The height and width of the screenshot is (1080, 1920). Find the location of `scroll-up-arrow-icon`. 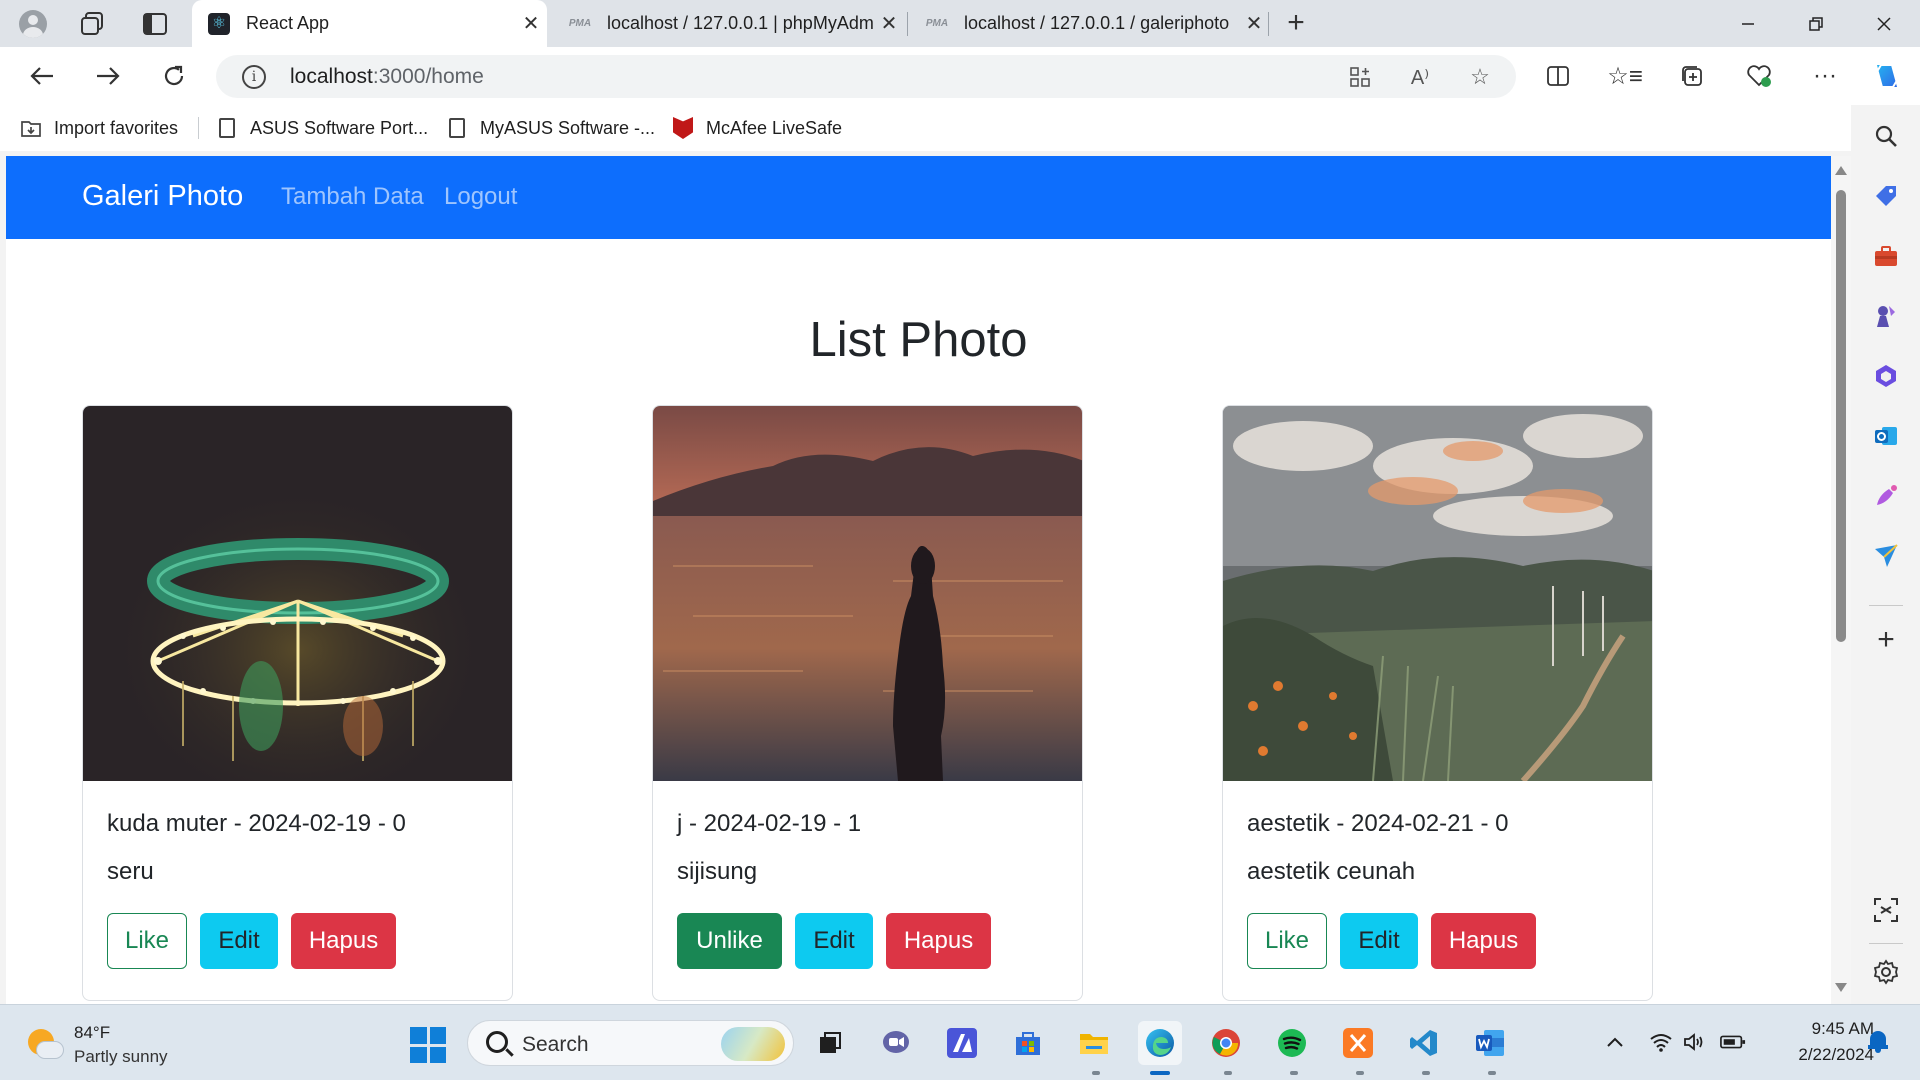

scroll-up-arrow-icon is located at coordinates (1841, 170).